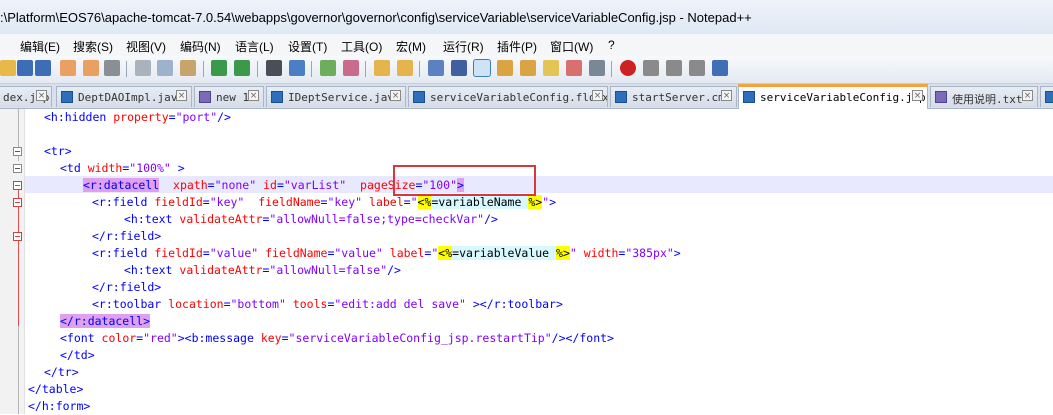 Image resolution: width=1053 pixels, height=415 pixels. I want to click on code-token: property, so click(141, 117).